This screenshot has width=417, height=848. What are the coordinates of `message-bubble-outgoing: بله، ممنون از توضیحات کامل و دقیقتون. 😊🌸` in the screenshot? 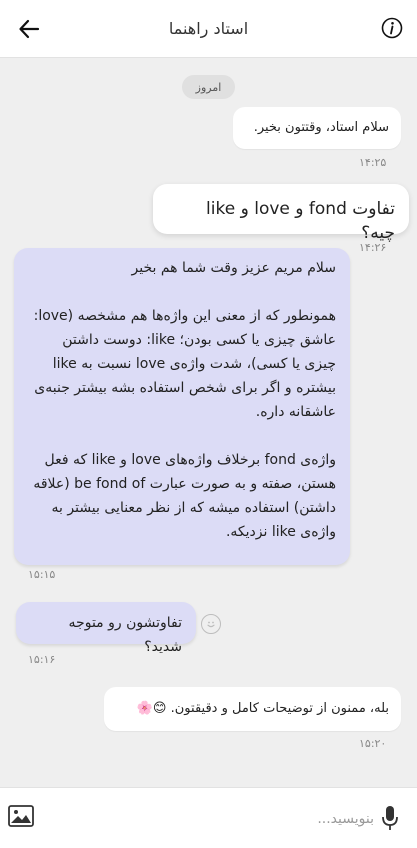 It's located at (252, 709).